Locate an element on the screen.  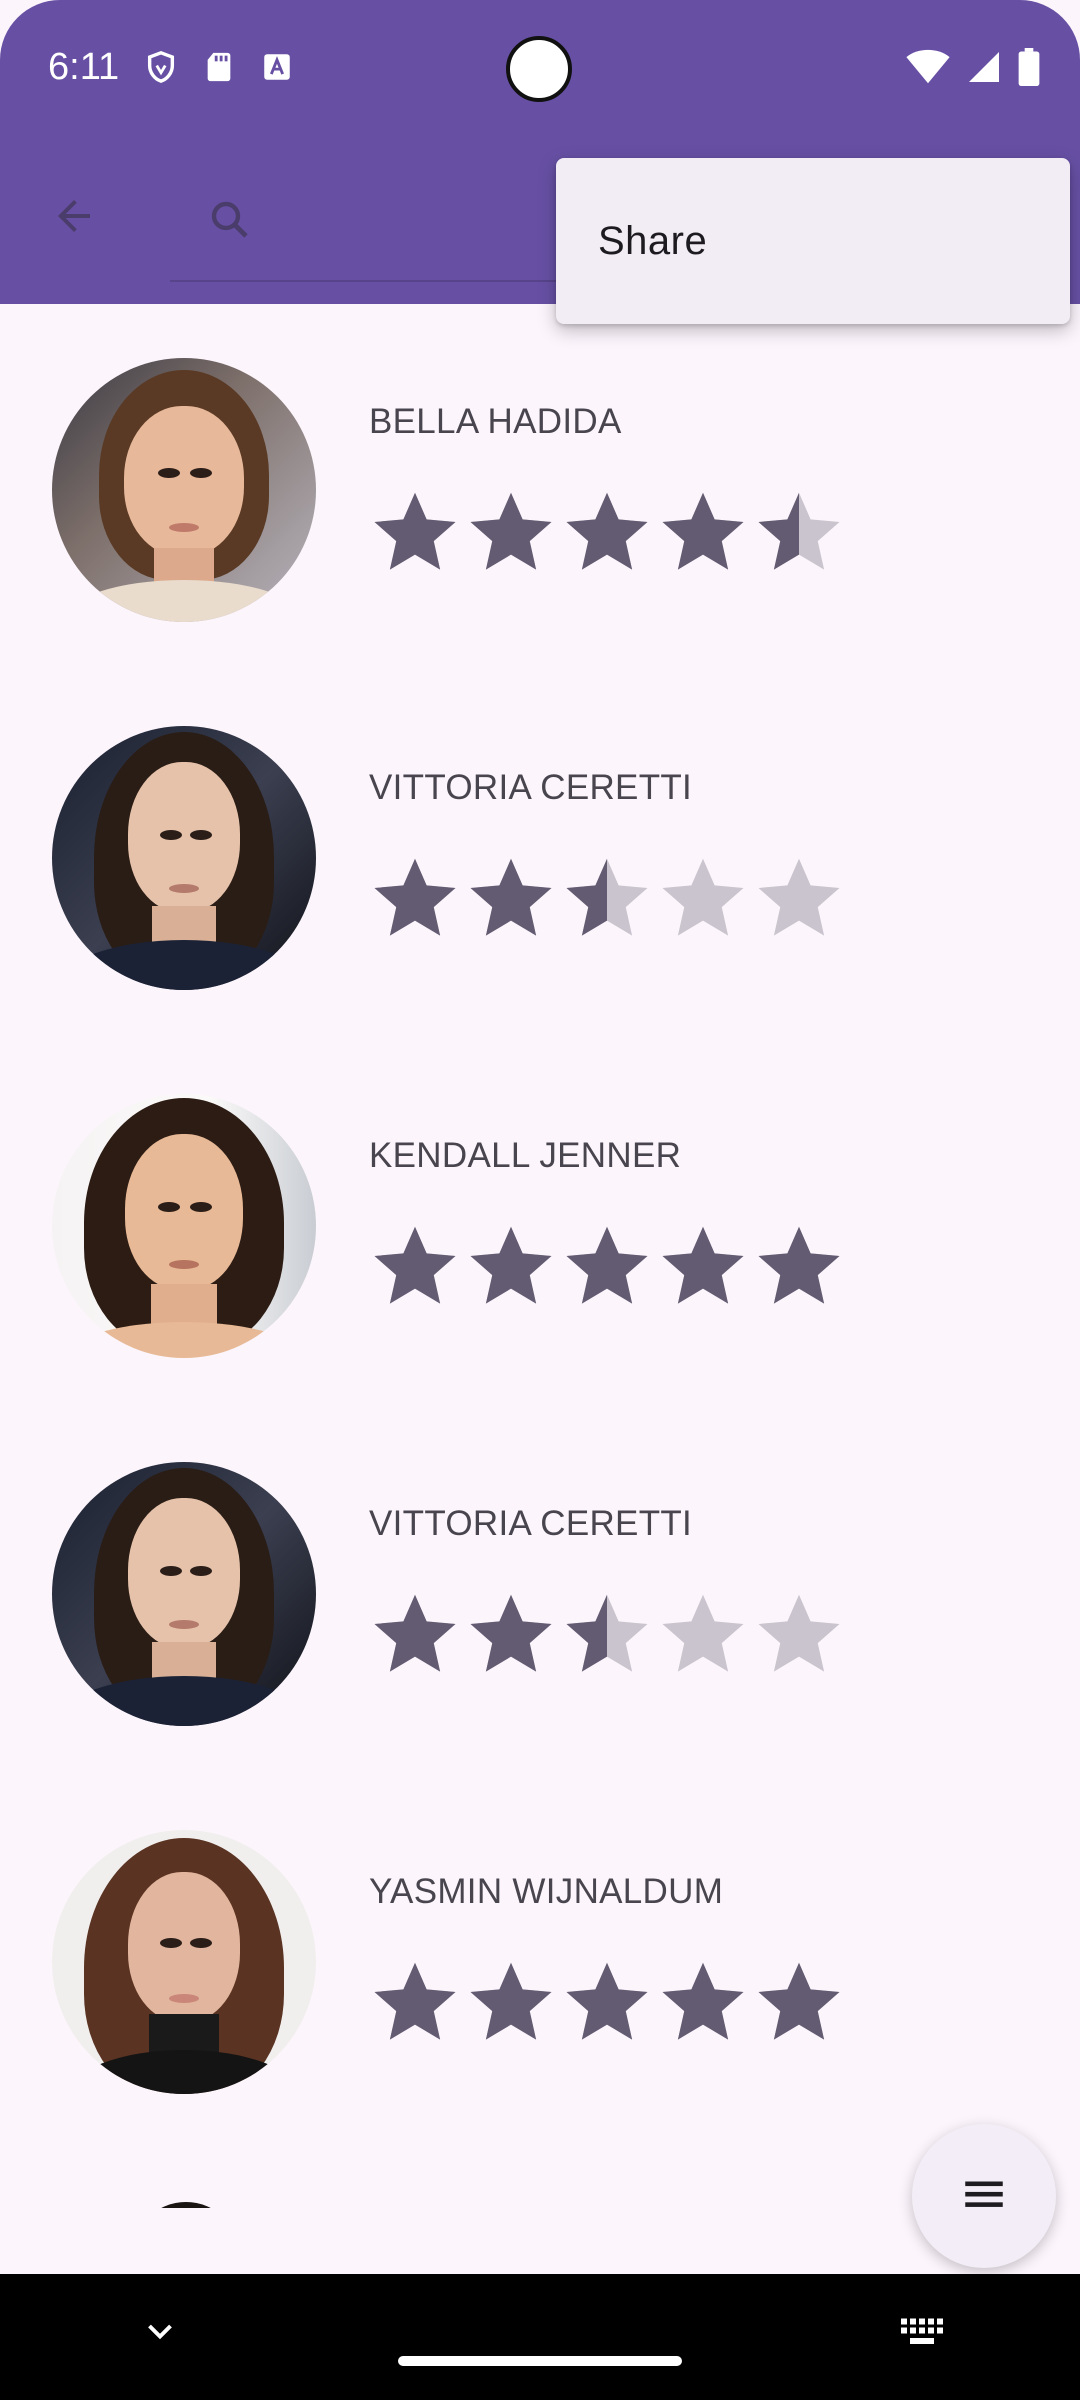
menu-fab is located at coordinates (984, 2196).